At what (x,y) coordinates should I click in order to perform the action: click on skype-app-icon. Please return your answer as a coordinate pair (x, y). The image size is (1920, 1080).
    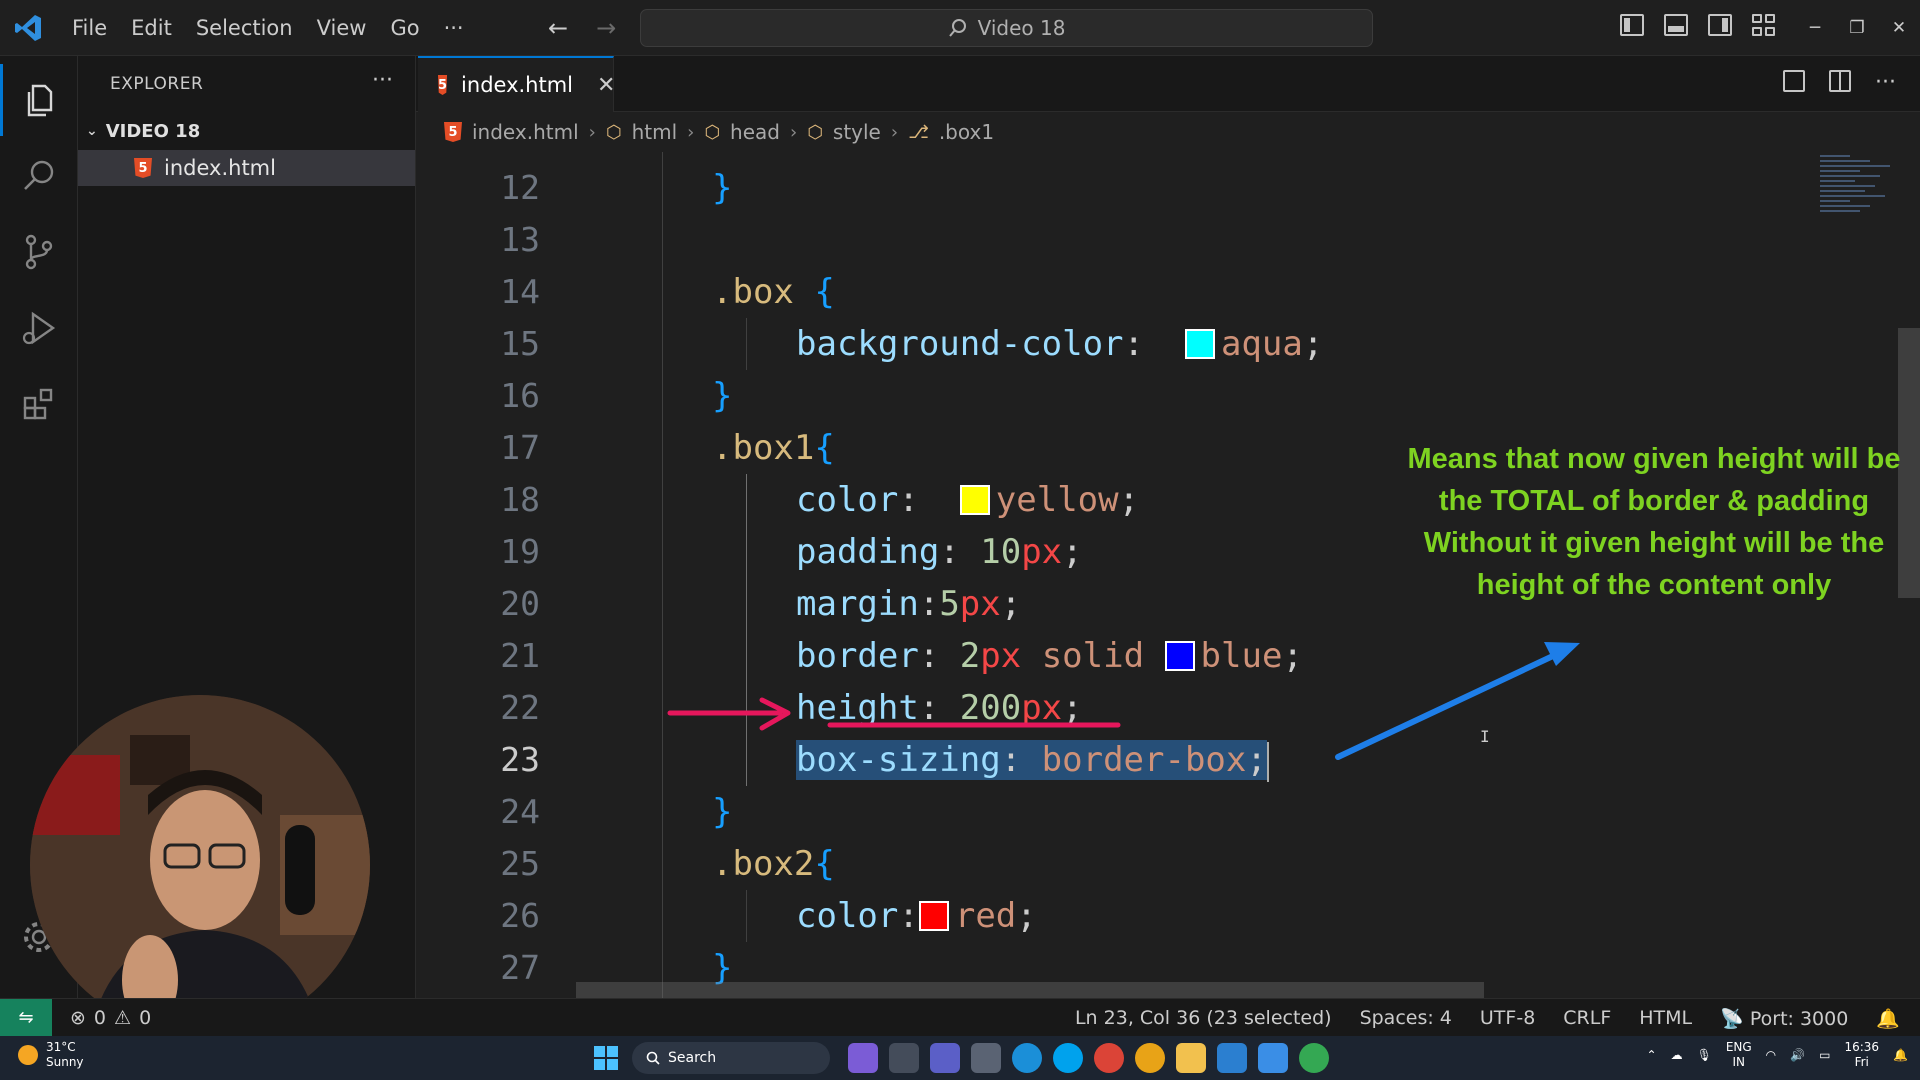
    Looking at the image, I should click on (1068, 1058).